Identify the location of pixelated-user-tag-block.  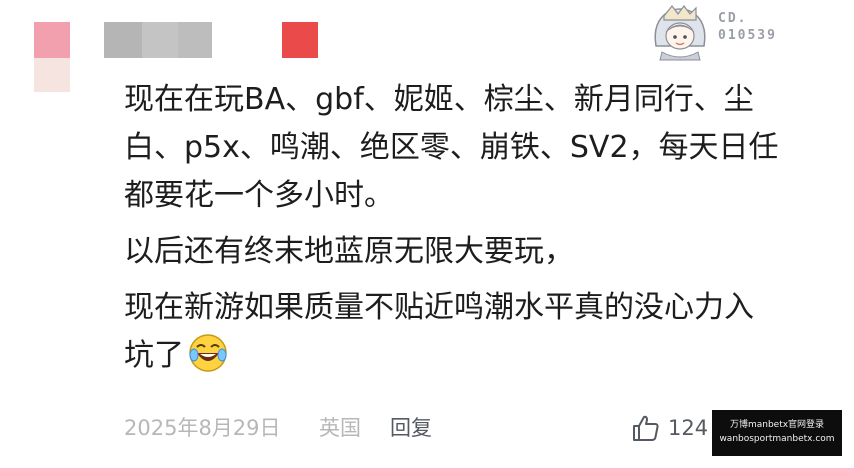
(300, 40).